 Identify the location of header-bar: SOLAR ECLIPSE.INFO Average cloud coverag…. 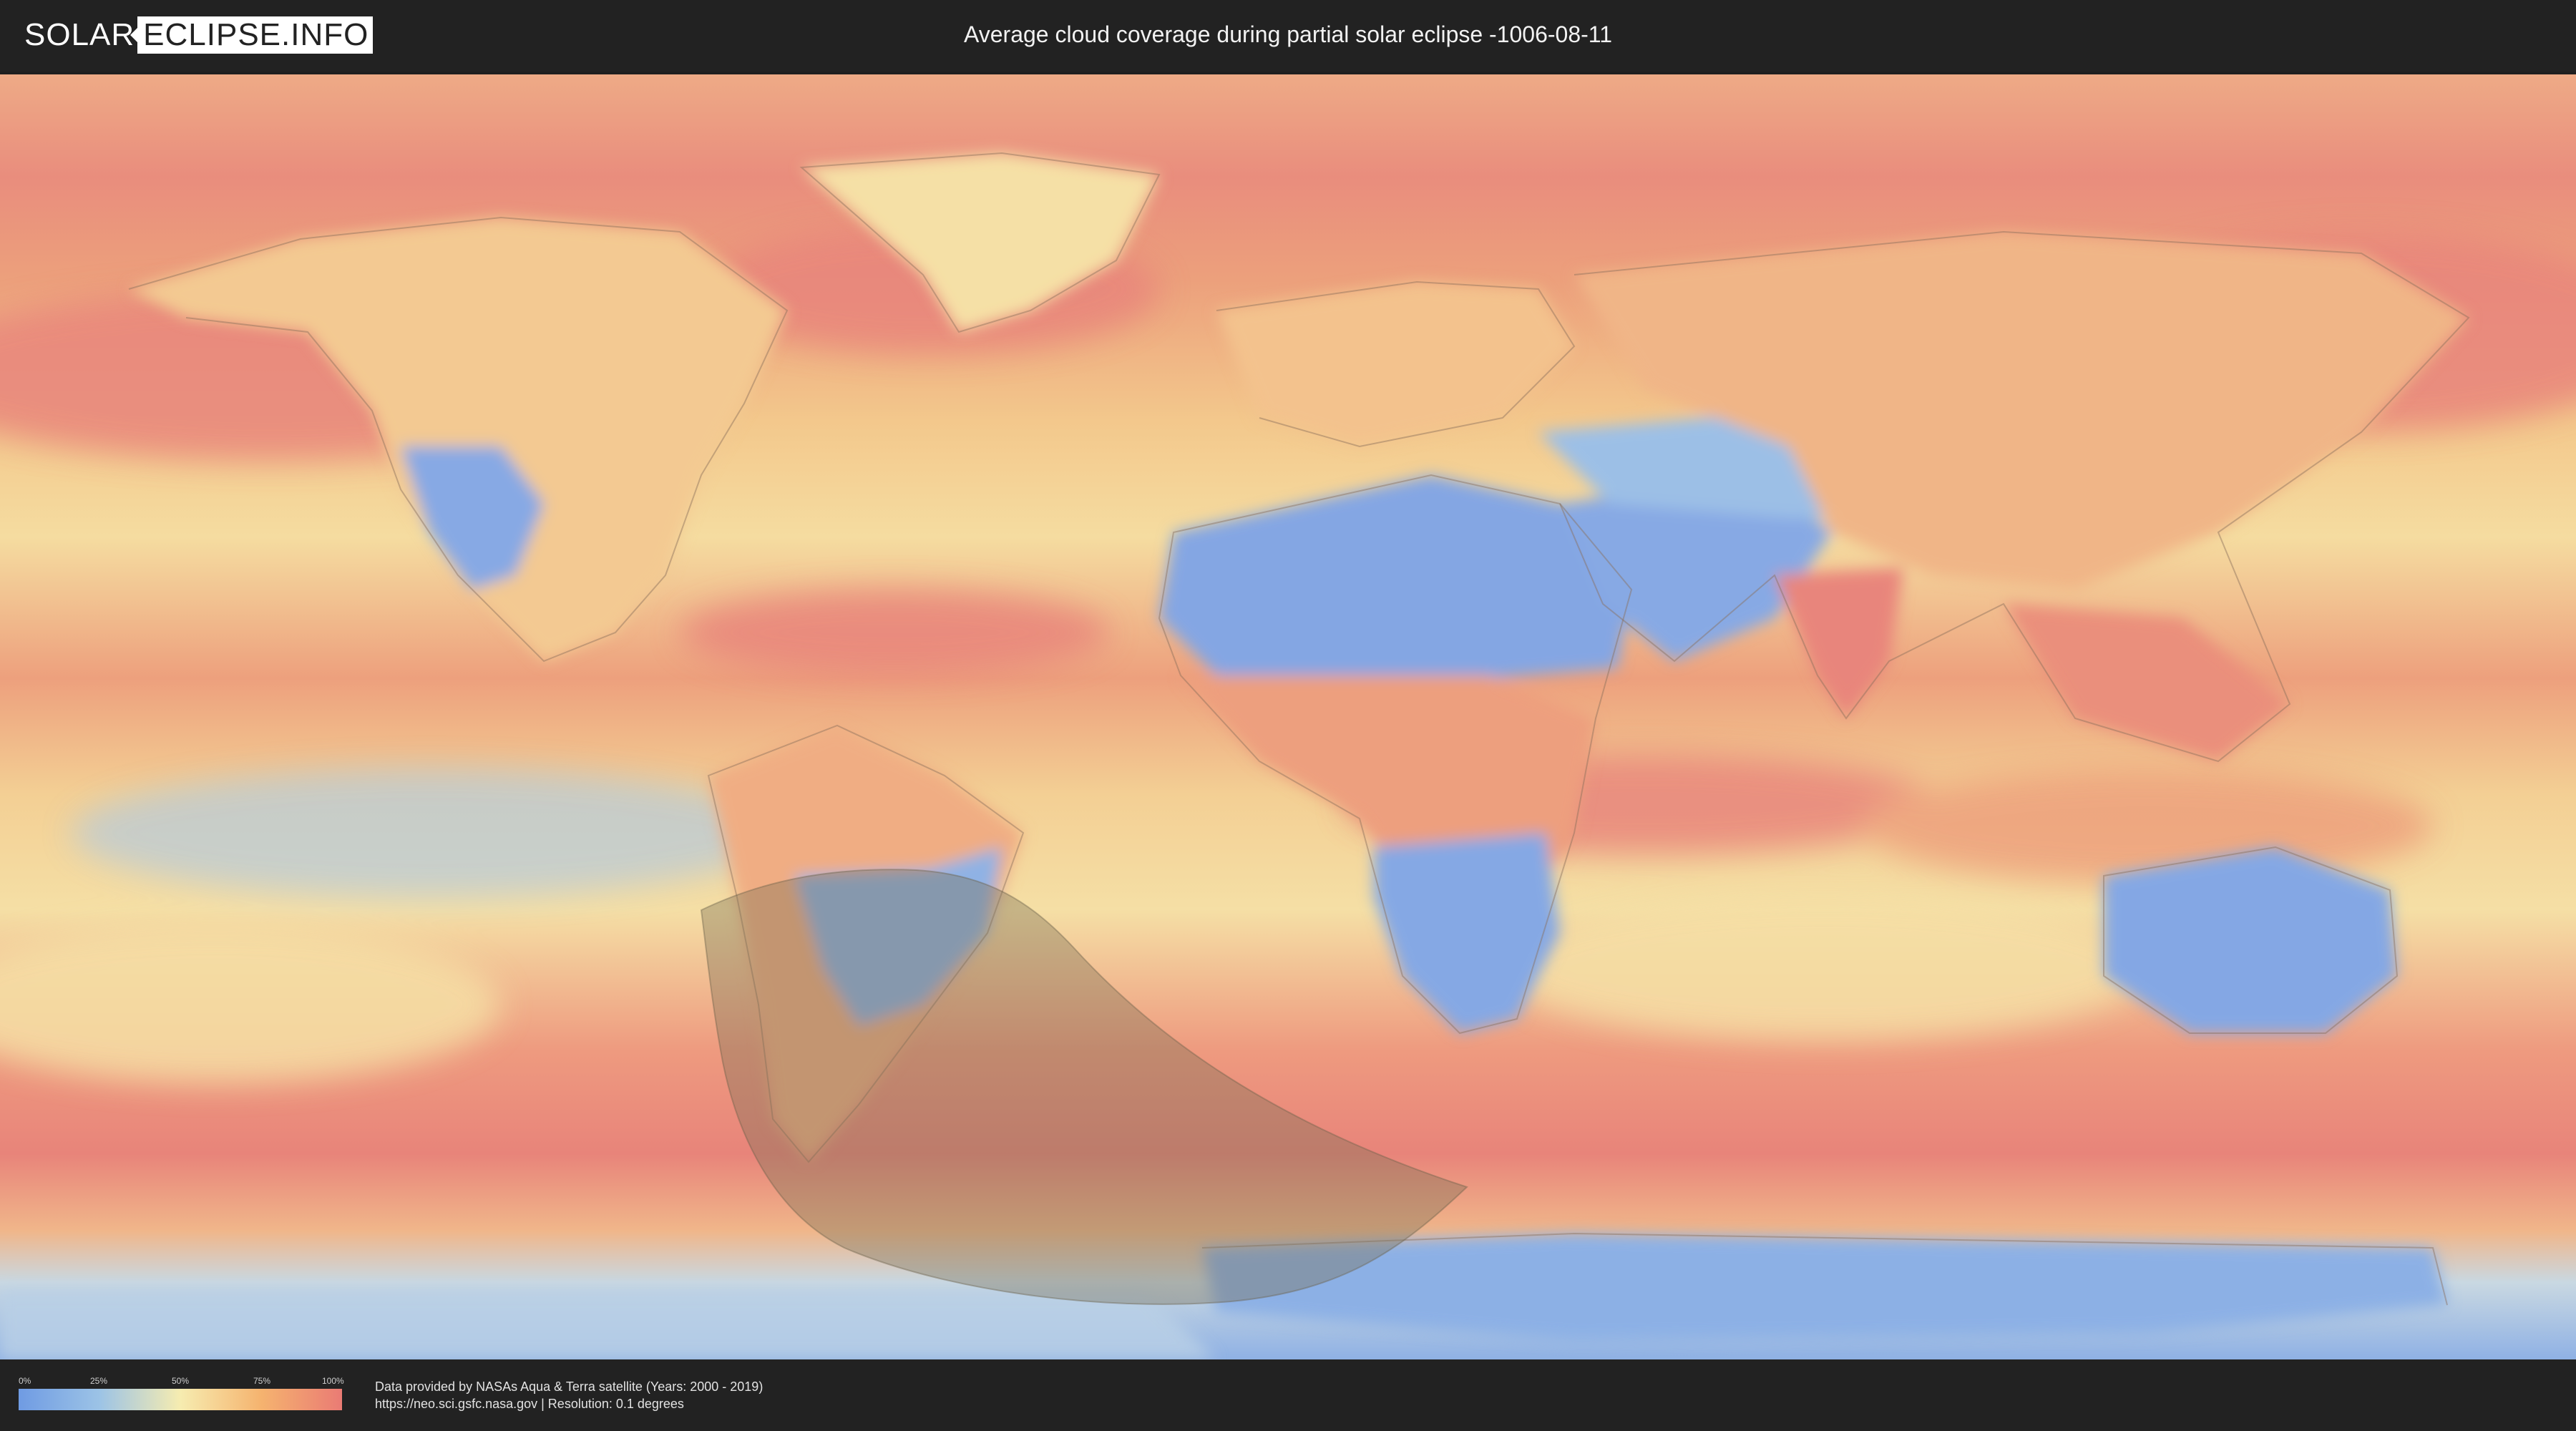
(1288, 36).